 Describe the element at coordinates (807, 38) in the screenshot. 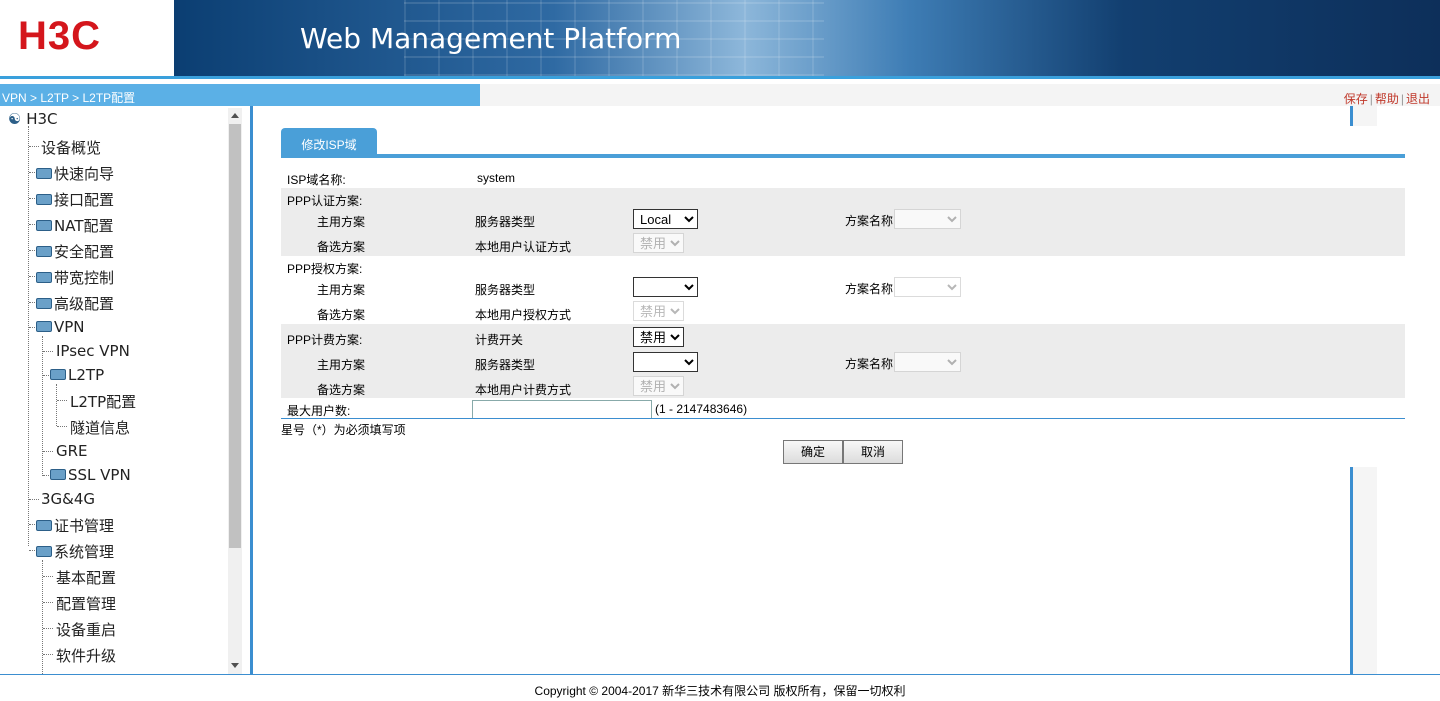

I see `banner: Web Management Platform` at that location.